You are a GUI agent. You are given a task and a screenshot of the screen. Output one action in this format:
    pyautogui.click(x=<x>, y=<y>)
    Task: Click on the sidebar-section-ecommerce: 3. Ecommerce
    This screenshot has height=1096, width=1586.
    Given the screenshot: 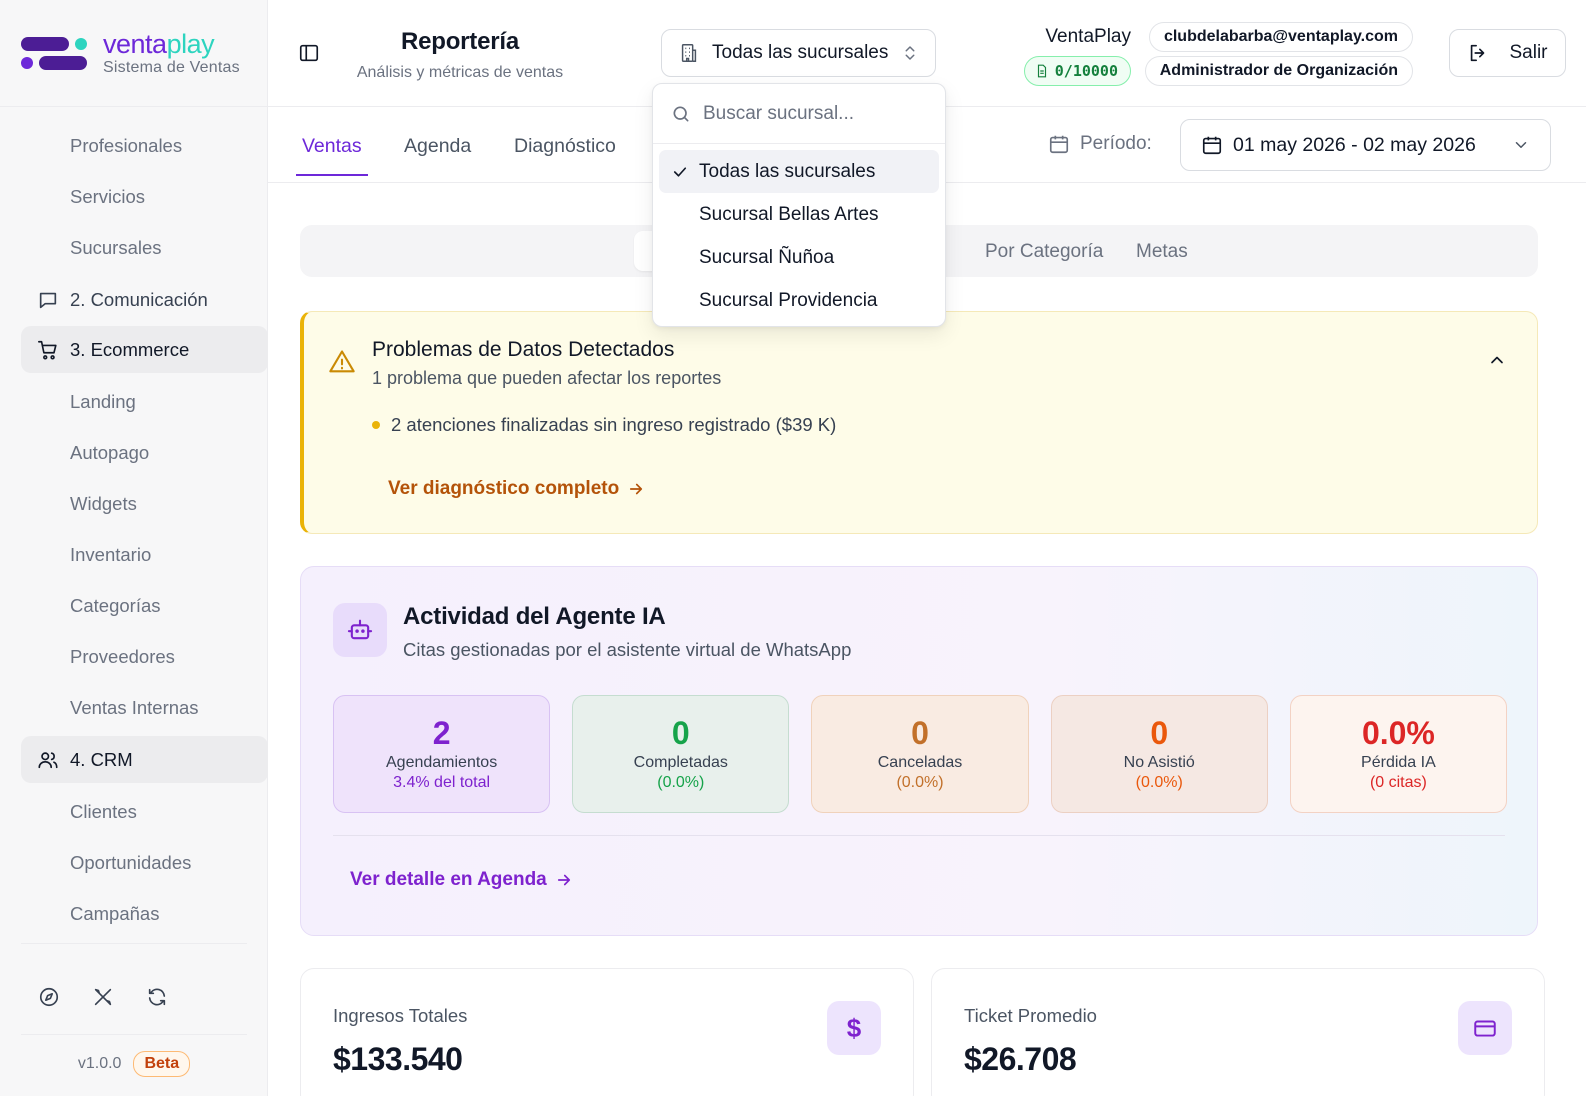 What is the action you would take?
    pyautogui.click(x=144, y=349)
    